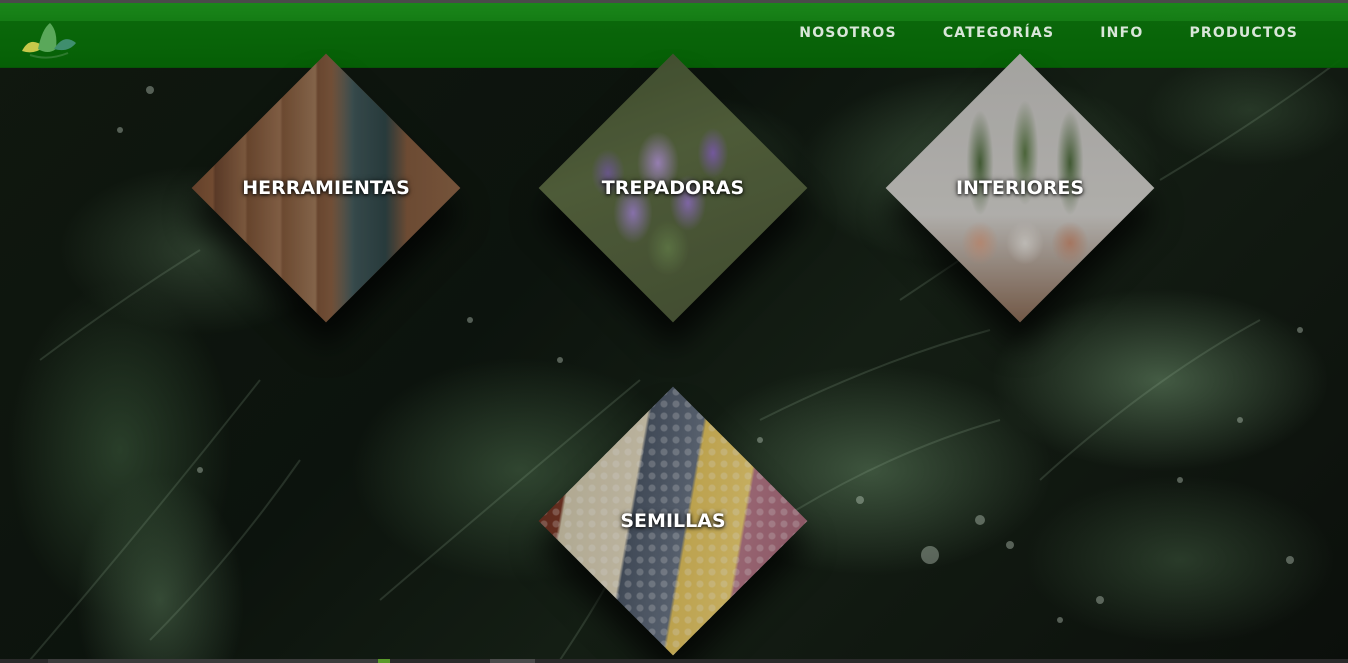 This screenshot has width=1348, height=663. I want to click on assorted-seeds-image, so click(673, 521).